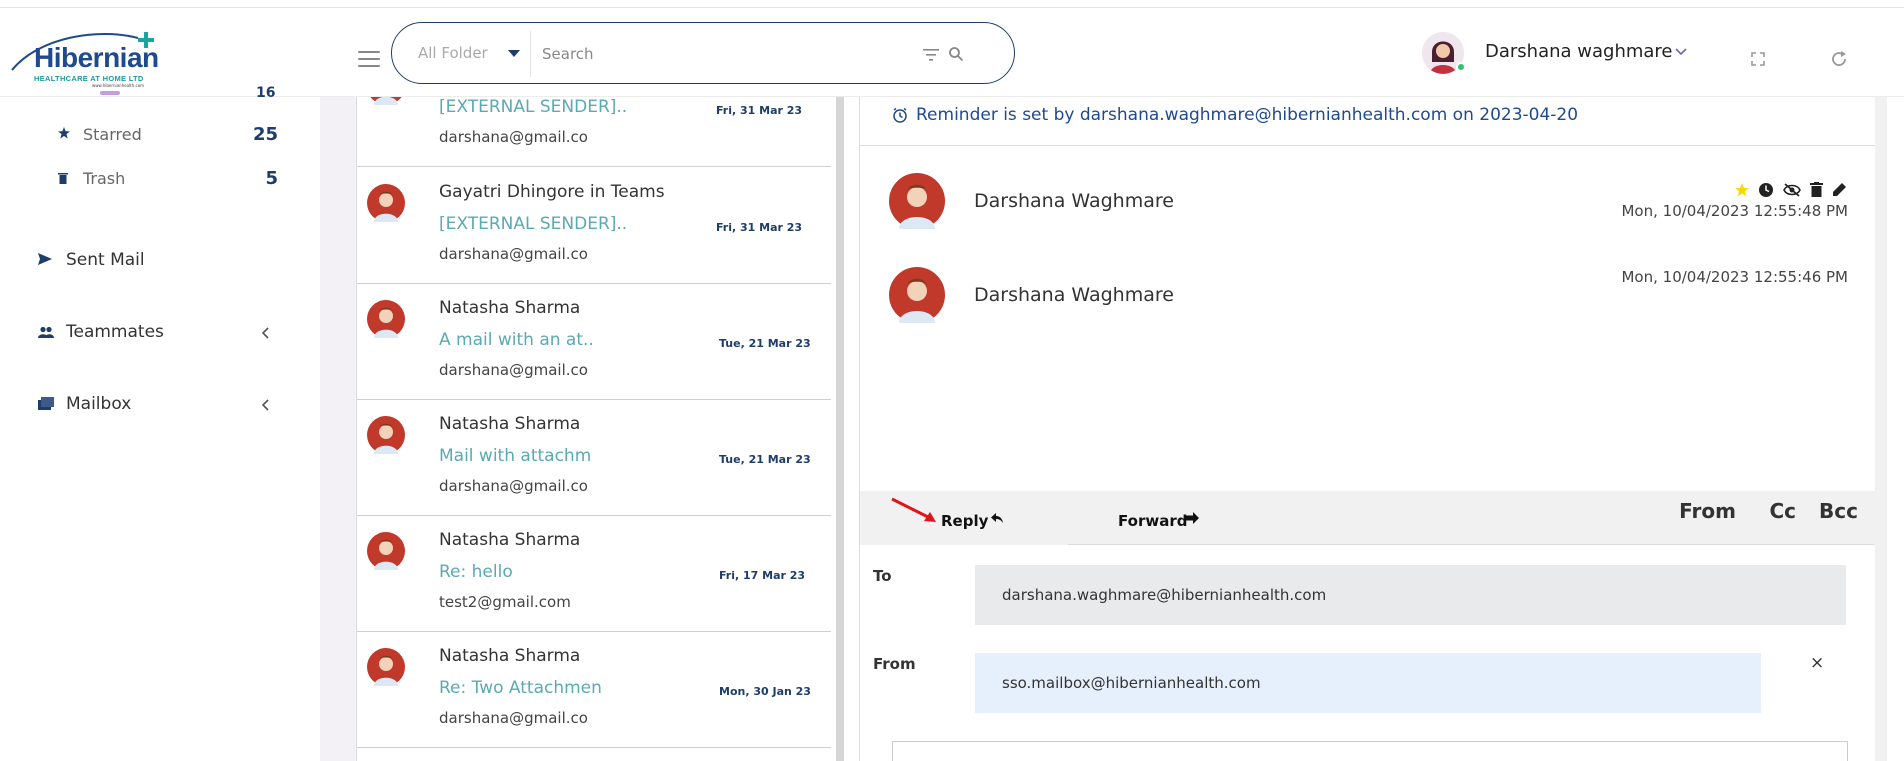  Describe the element at coordinates (894, 664) in the screenshot. I see `from-label: From` at that location.